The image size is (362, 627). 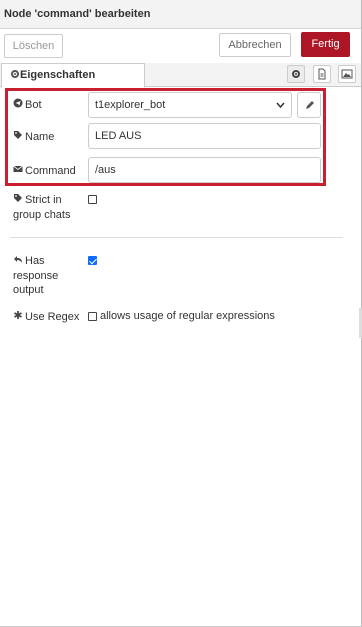 I want to click on dialog-header: Node 'command' bearbeiten, so click(x=180, y=14).